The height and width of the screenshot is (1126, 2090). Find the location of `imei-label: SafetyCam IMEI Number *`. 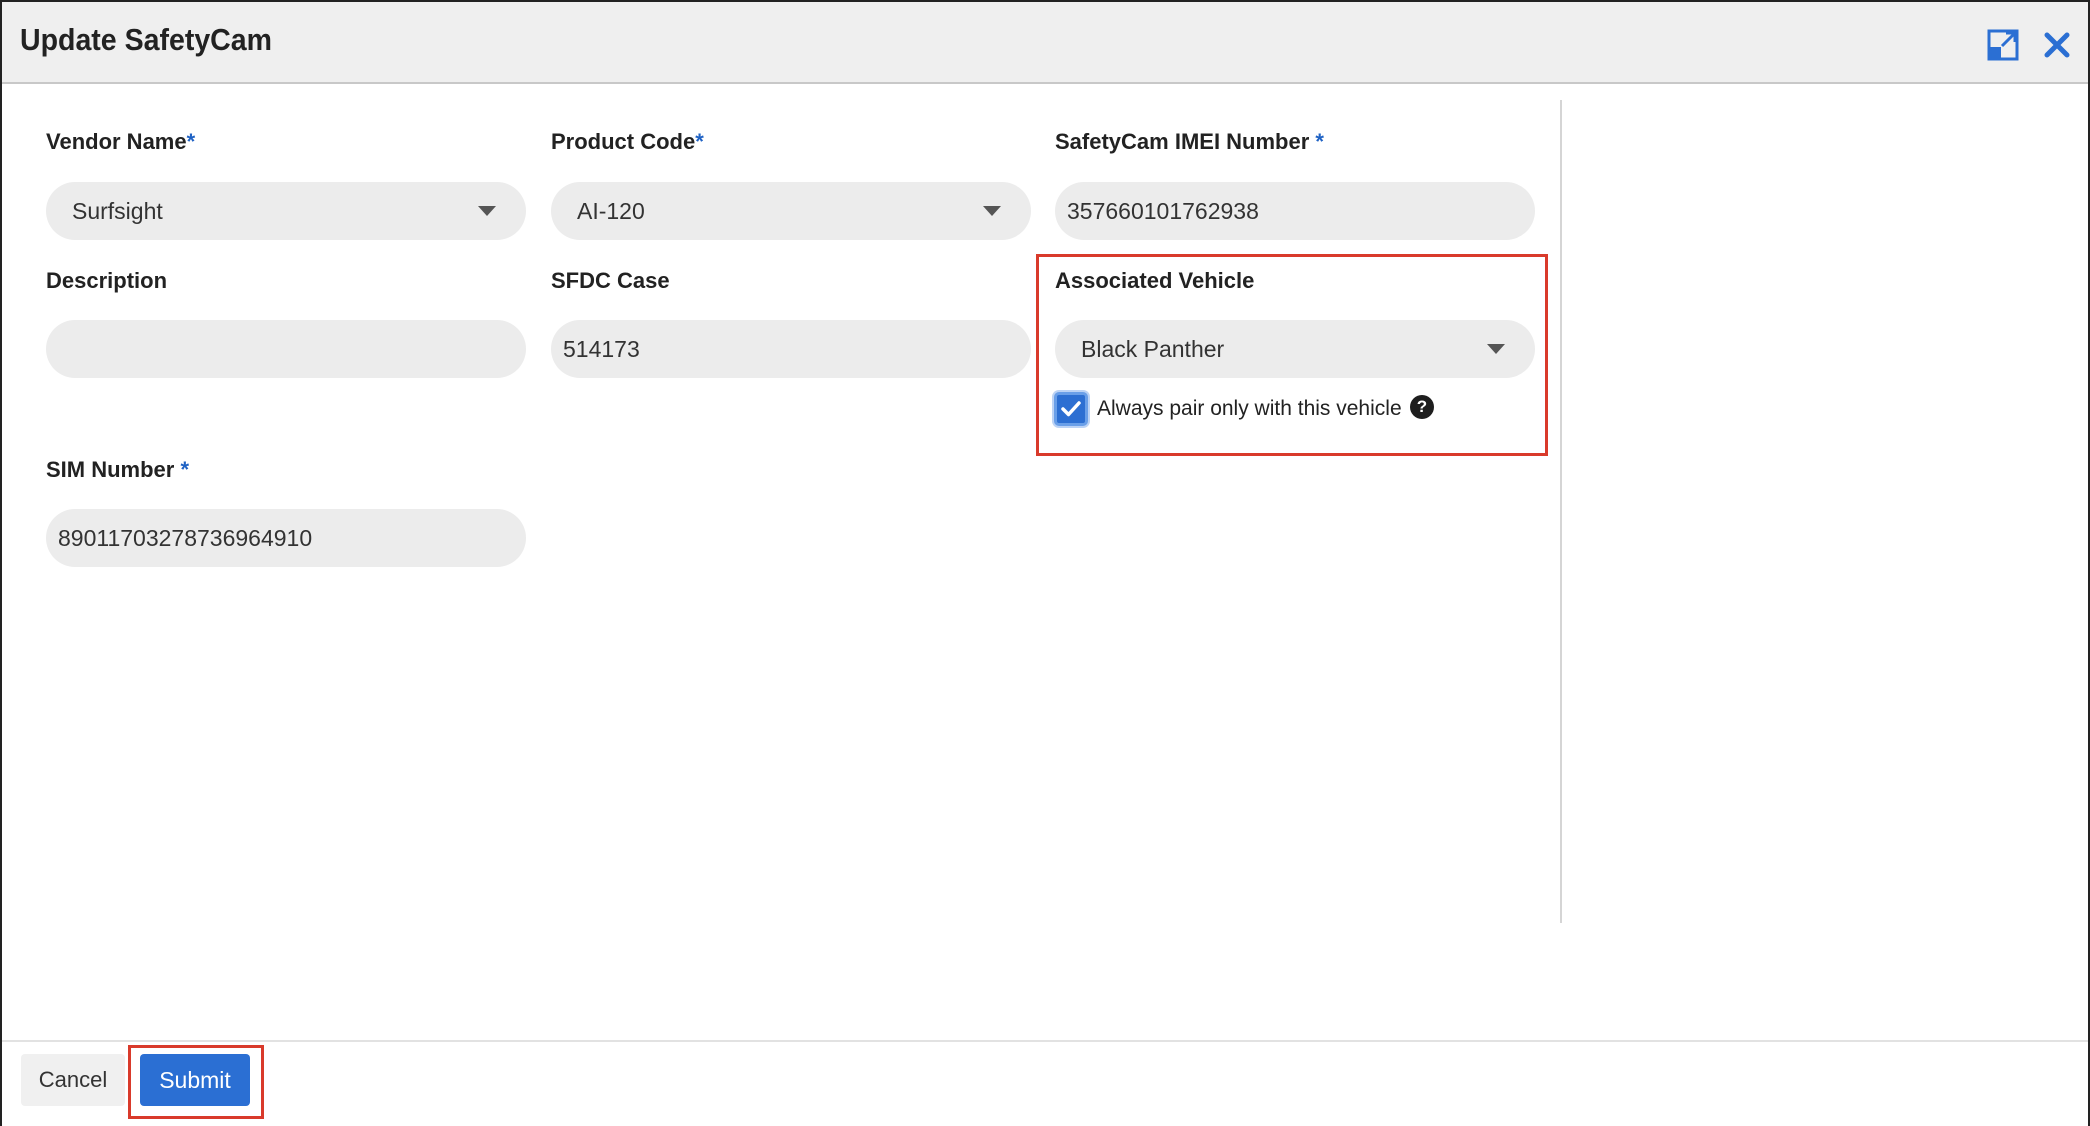

imei-label: SafetyCam IMEI Number * is located at coordinates (1189, 142).